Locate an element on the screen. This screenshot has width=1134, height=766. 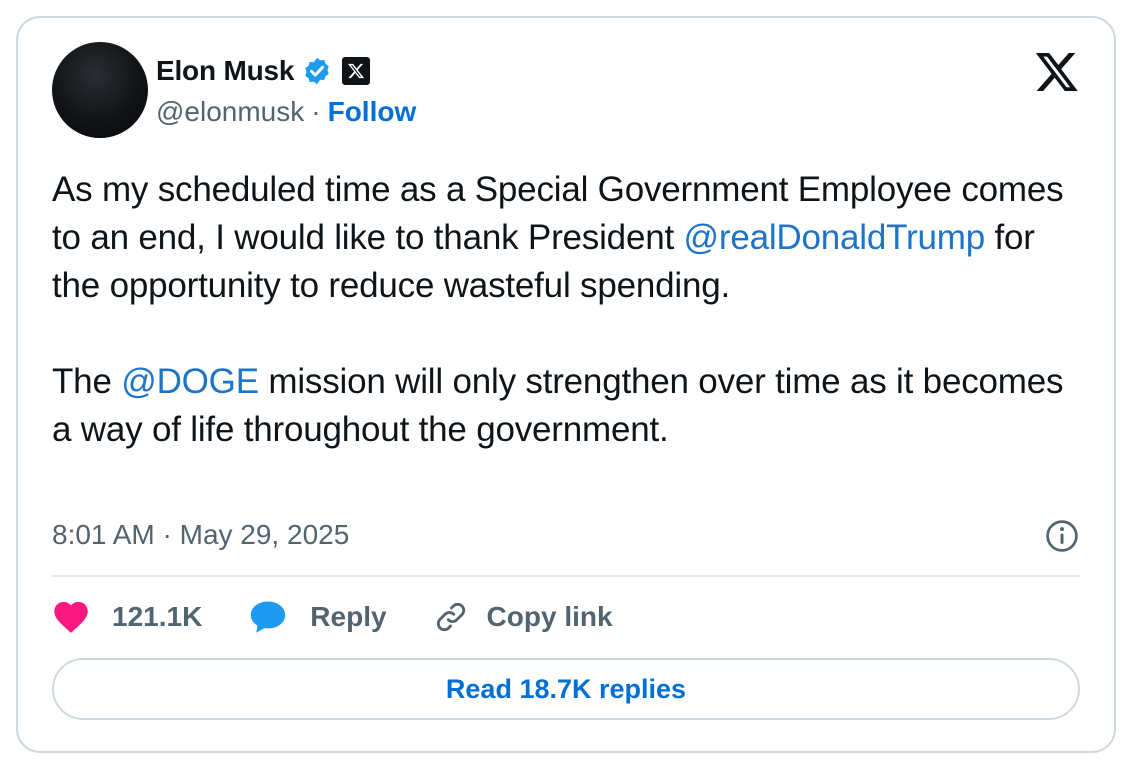
x-logo-icon is located at coordinates (1057, 72).